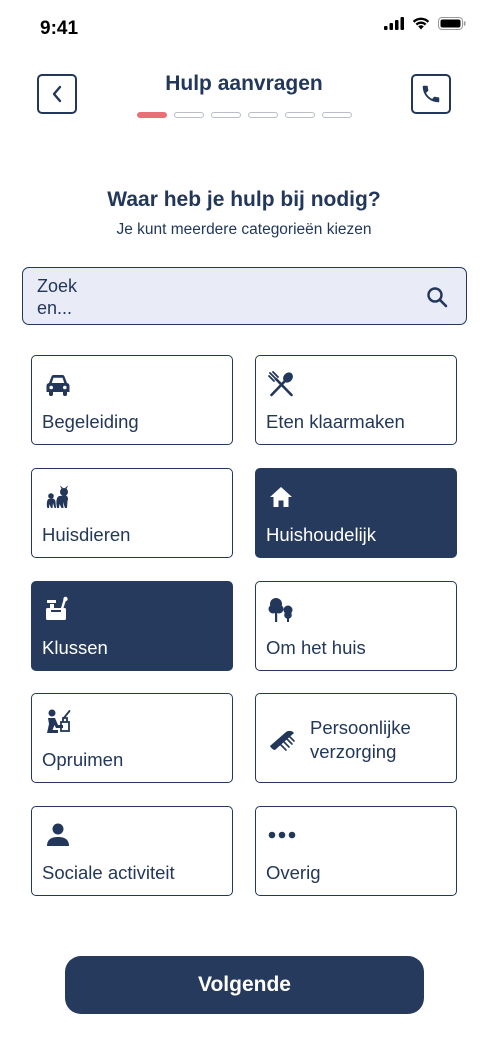  Describe the element at coordinates (452, 23) in the screenshot. I see `battery-icon` at that location.